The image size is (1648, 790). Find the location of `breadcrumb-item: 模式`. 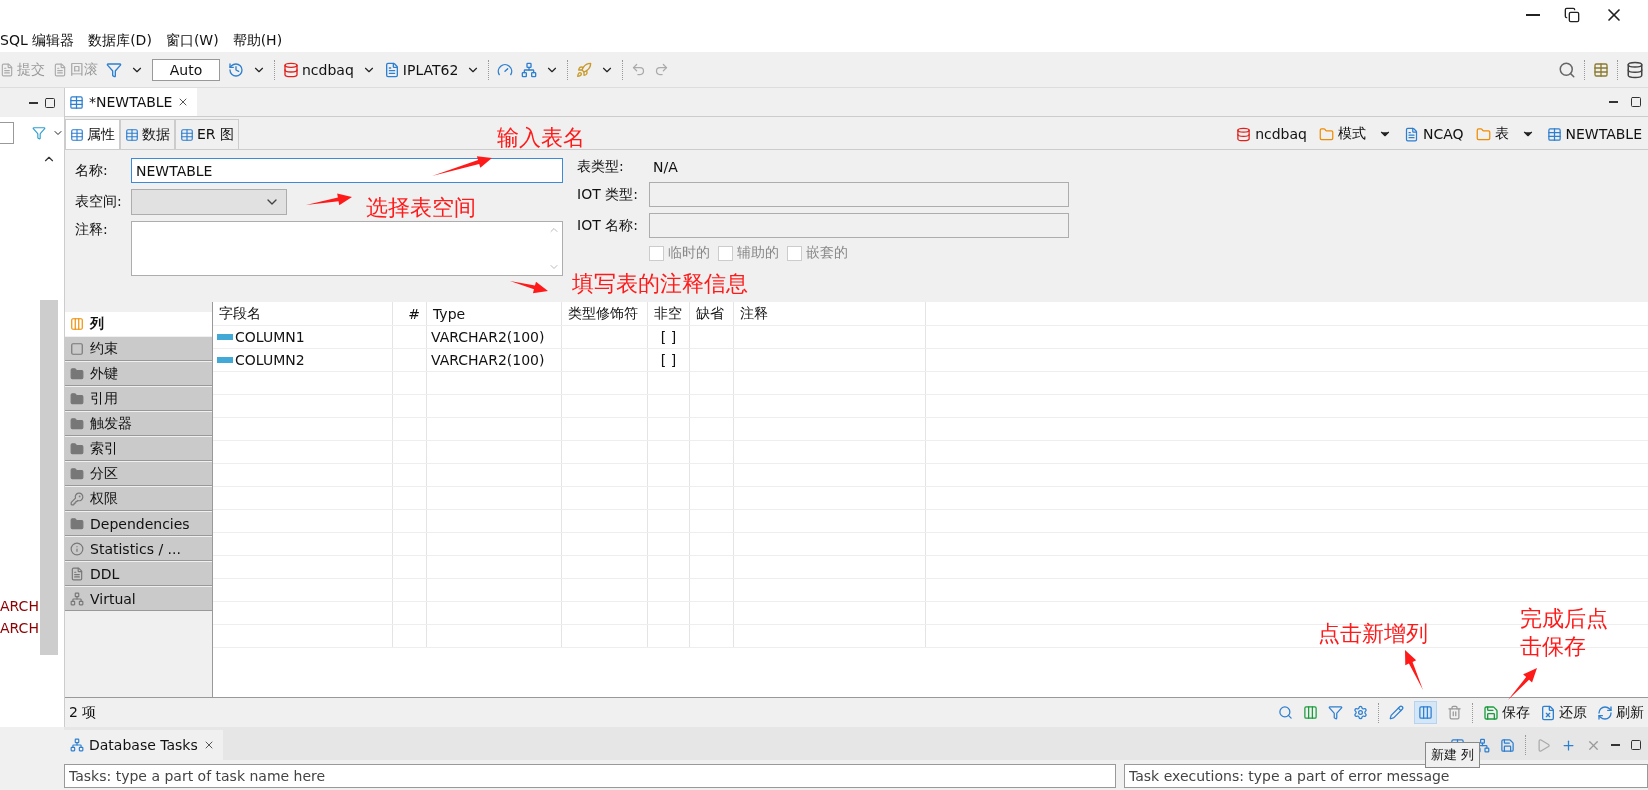

breadcrumb-item: 模式 is located at coordinates (1342, 134).